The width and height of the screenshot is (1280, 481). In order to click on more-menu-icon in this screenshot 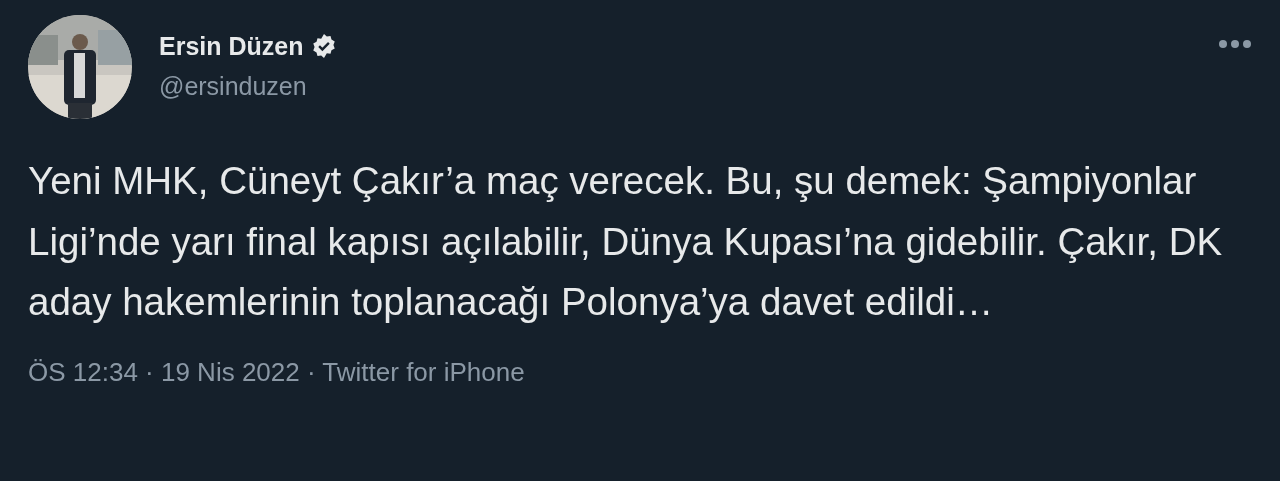, I will do `click(1235, 43)`.